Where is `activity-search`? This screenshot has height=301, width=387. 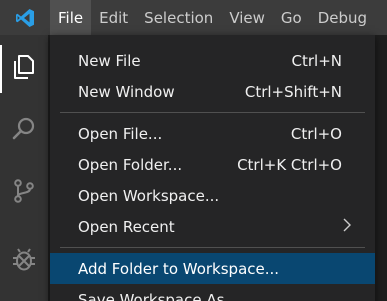 activity-search is located at coordinates (24, 131).